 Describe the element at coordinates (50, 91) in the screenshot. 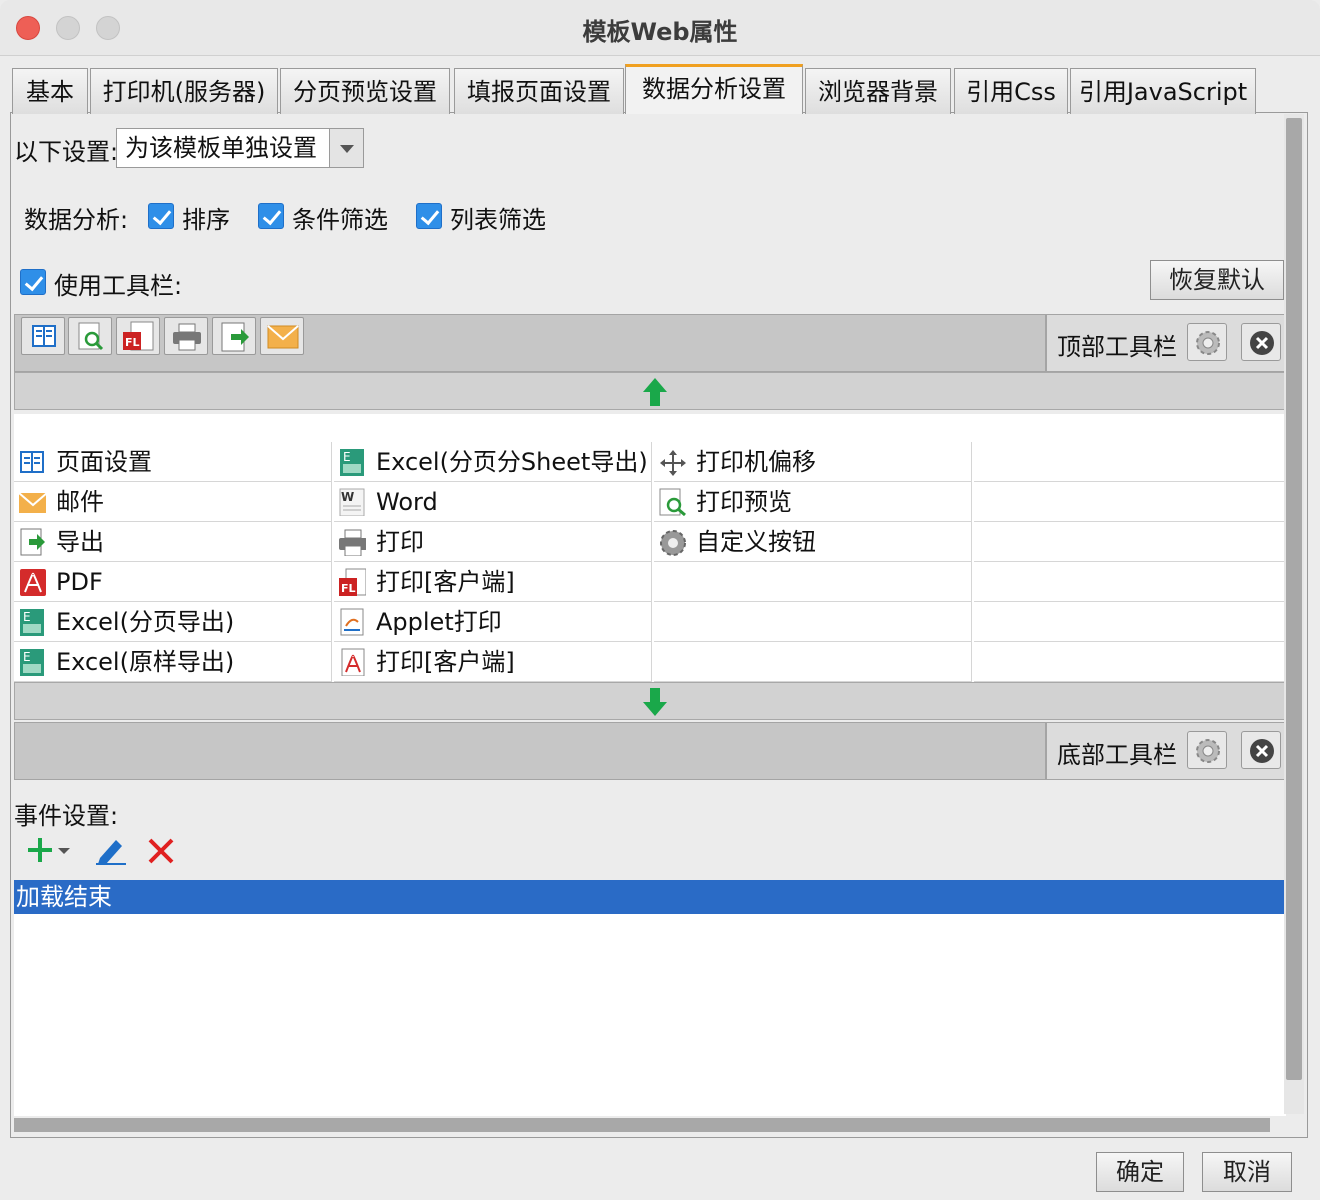

I see `tab-basic: 基本` at that location.